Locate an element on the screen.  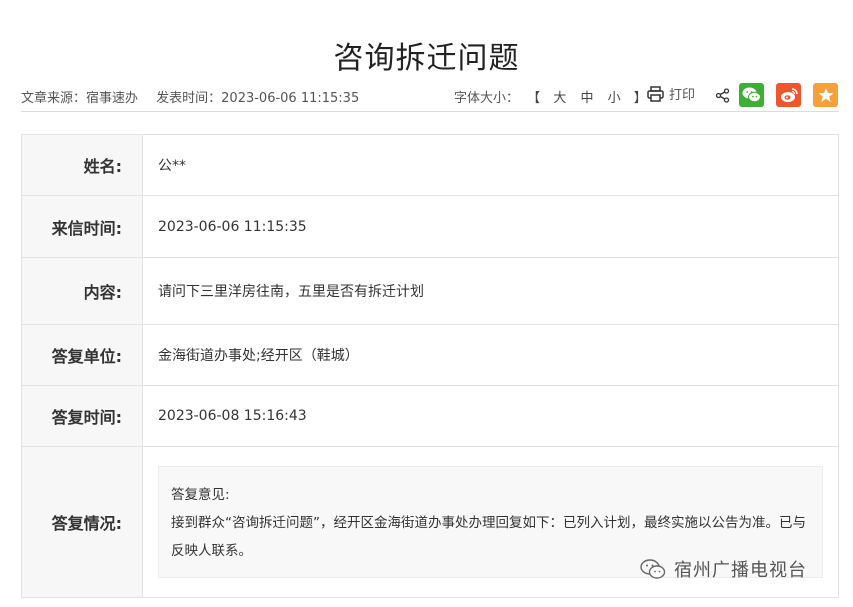
printer-icon is located at coordinates (655, 93).